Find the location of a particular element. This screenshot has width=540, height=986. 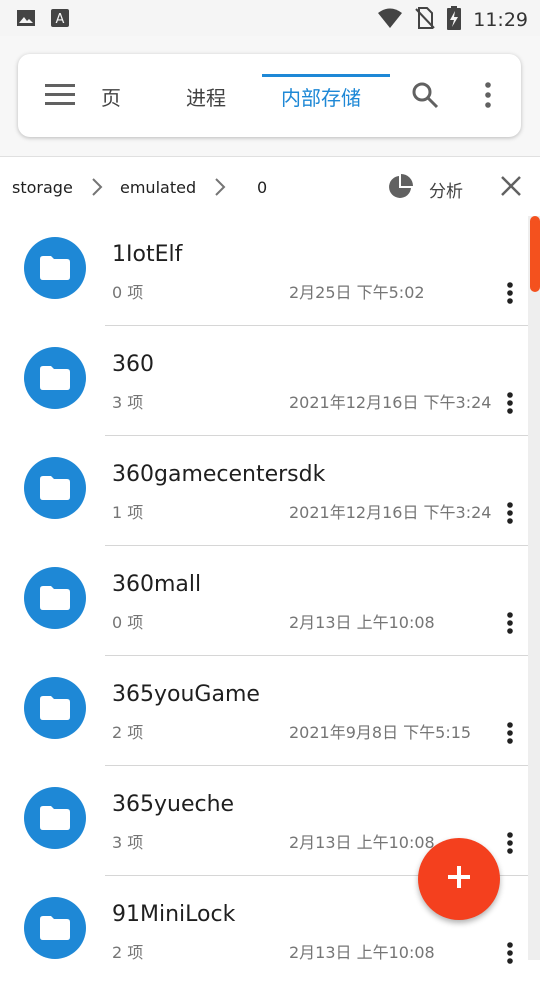

no-sim-icon is located at coordinates (425, 20).